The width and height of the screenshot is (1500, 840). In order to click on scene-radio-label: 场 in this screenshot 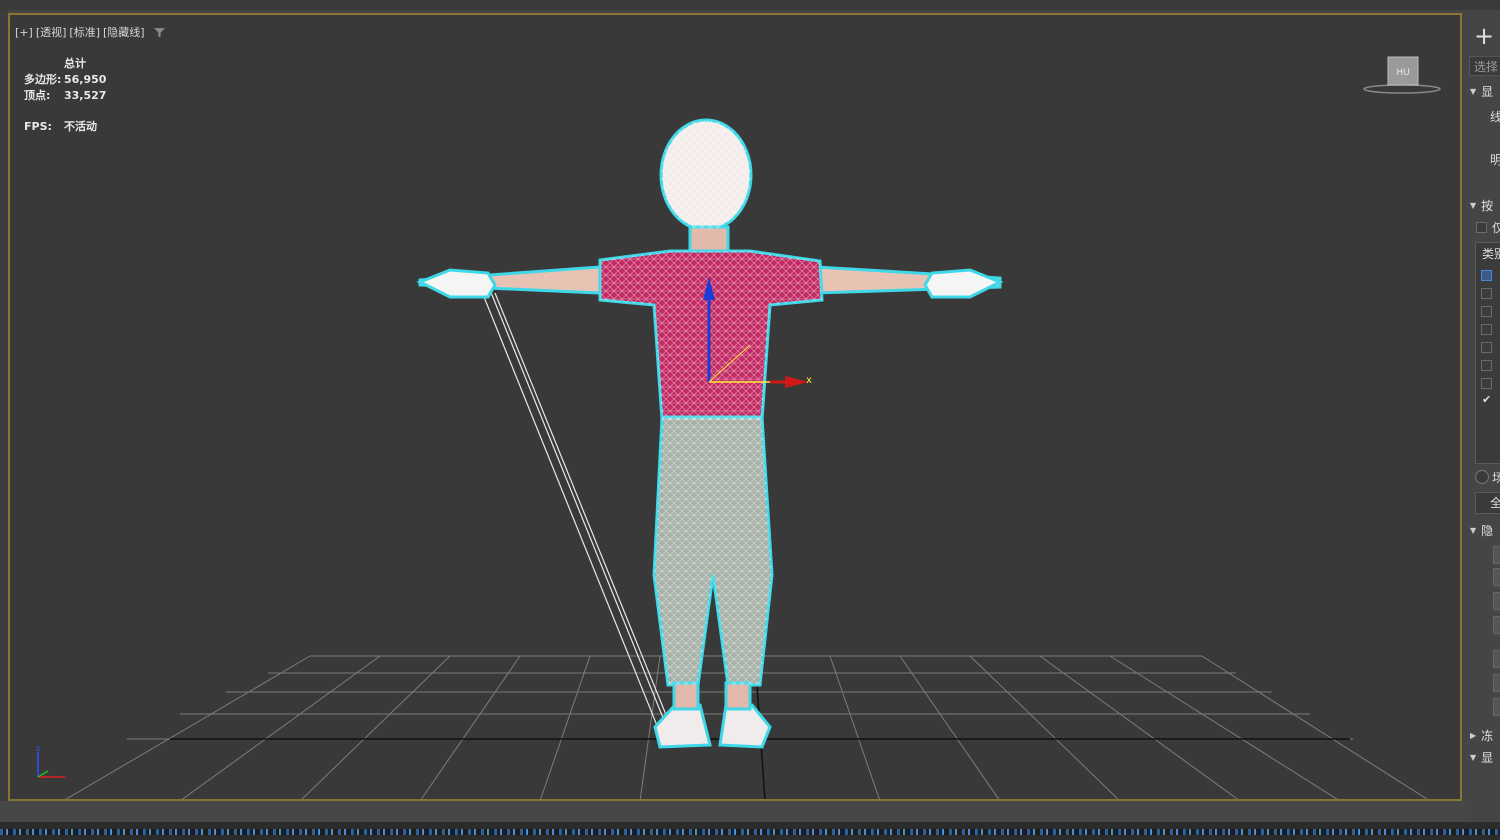, I will do `click(1496, 478)`.